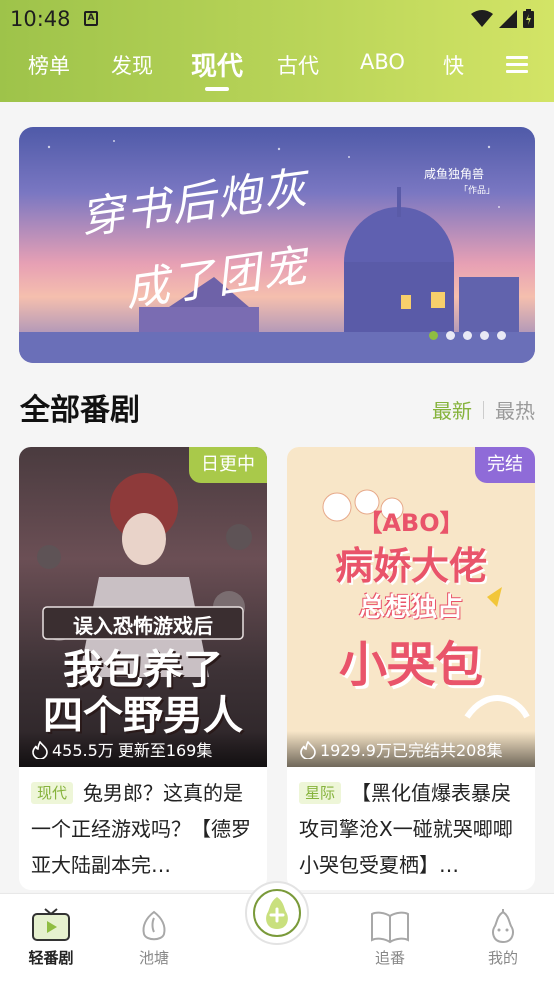 The width and height of the screenshot is (554, 985). What do you see at coordinates (505, 465) in the screenshot?
I see `status-badge: 完结` at bounding box center [505, 465].